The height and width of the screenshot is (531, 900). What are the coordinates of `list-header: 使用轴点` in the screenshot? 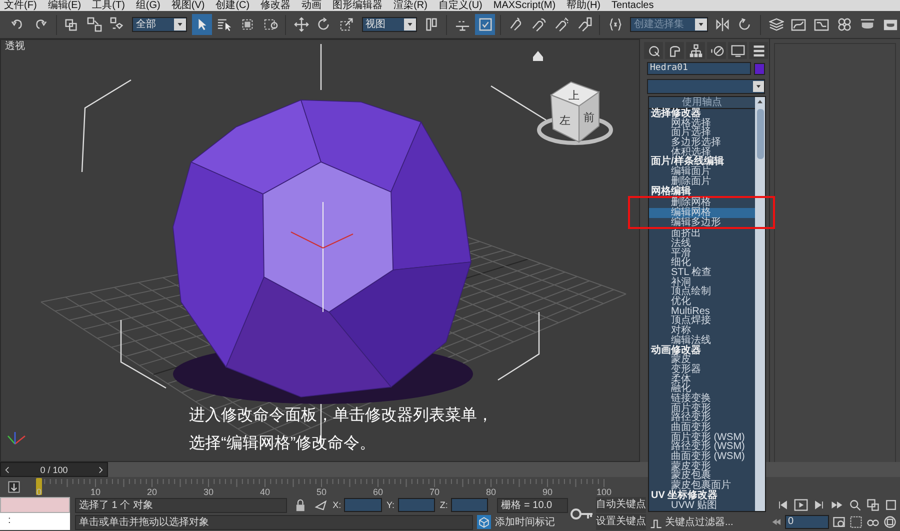 It's located at (702, 103).